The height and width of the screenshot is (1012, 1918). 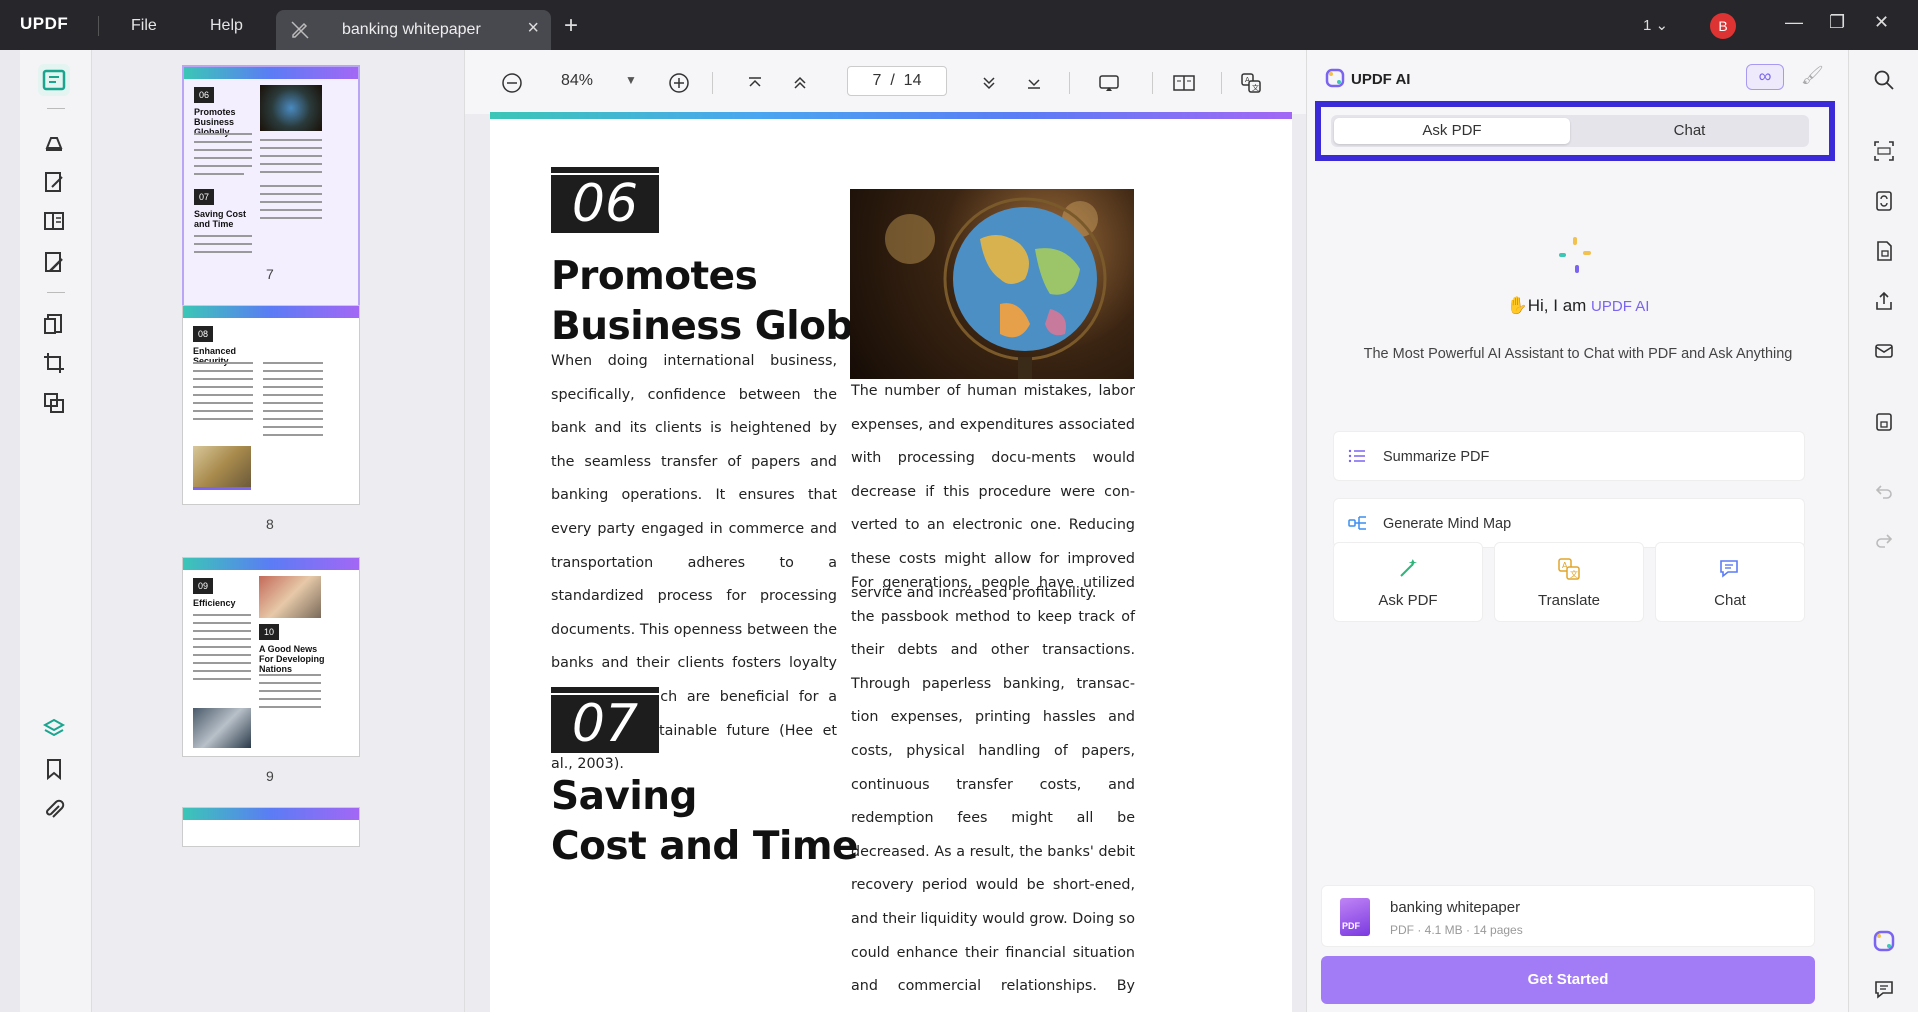 I want to click on zoom-dropdown-icon: ▼, so click(x=631, y=80).